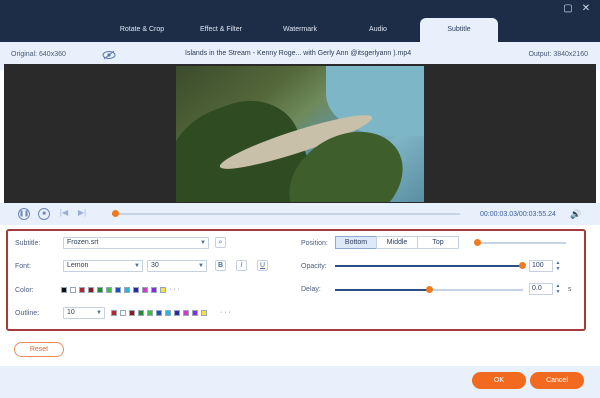 The image size is (600, 398). I want to click on eye-slash-icon, so click(109, 55).